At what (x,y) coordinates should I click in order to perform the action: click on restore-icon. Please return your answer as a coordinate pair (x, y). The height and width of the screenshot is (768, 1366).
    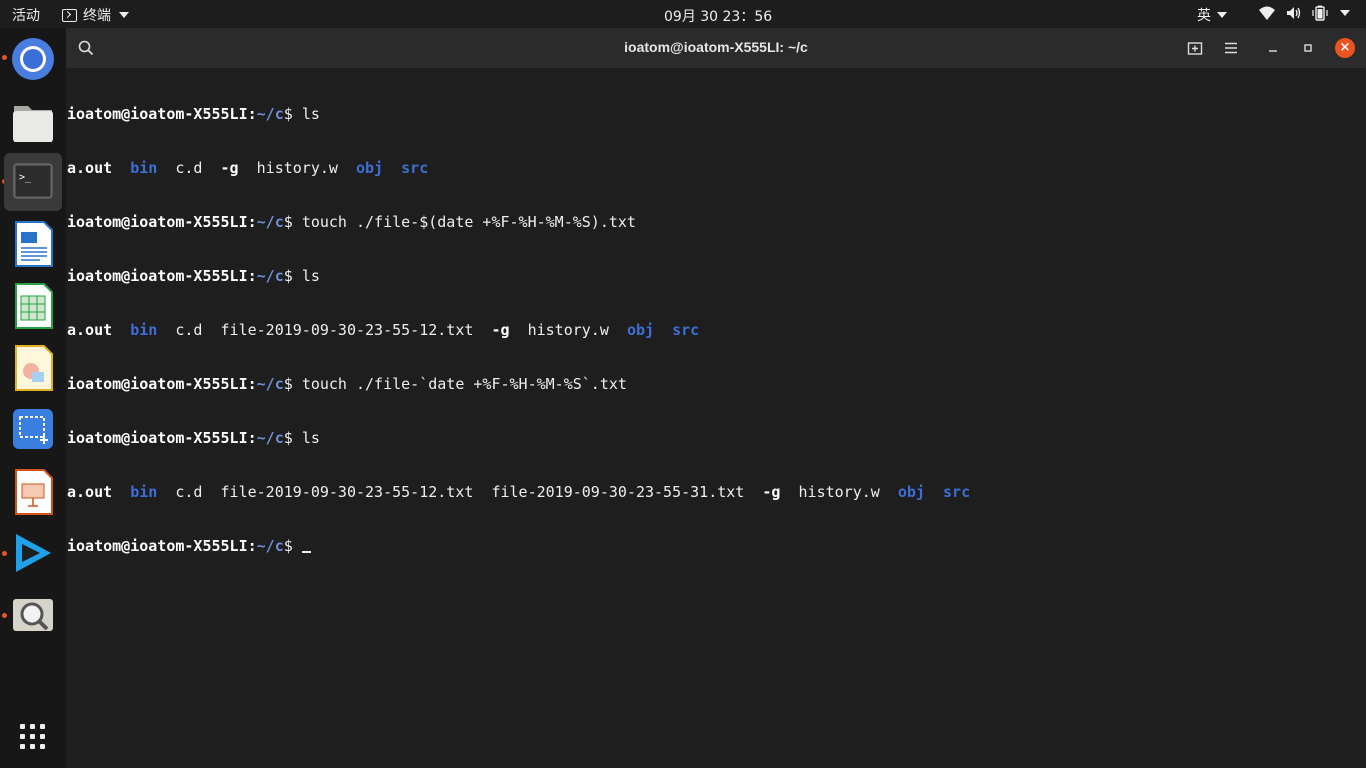
    Looking at the image, I should click on (1308, 48).